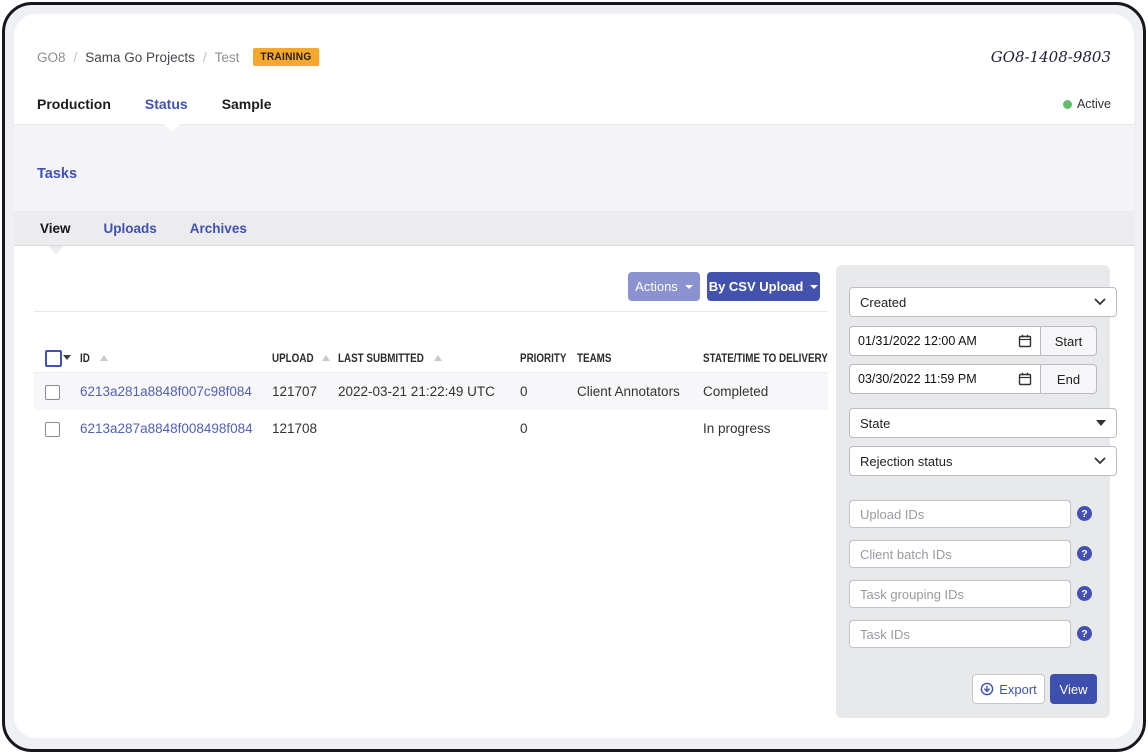  What do you see at coordinates (57, 174) in the screenshot?
I see `tasks-title: Tasks` at bounding box center [57, 174].